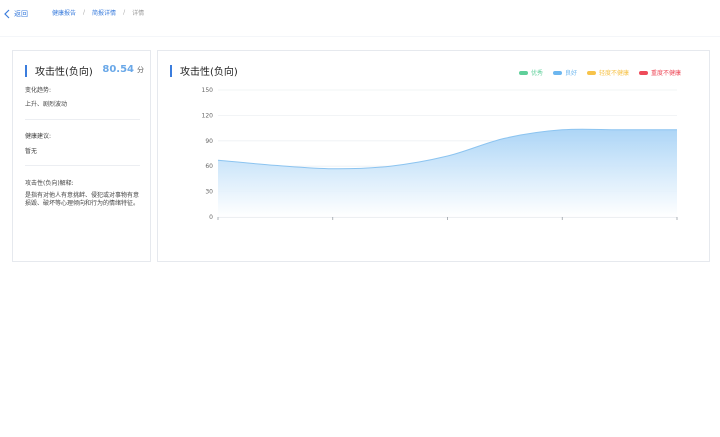 This screenshot has height=437, width=720. Describe the element at coordinates (209, 192) in the screenshot. I see `y-tick-label: 30` at that location.